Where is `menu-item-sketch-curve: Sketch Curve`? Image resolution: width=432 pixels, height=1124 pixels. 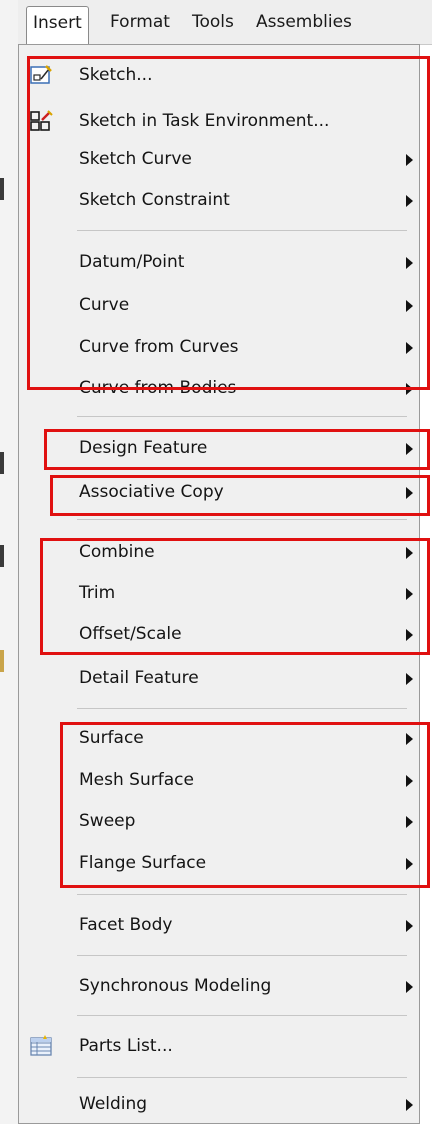
menu-item-sketch-curve: Sketch Curve is located at coordinates (219, 160).